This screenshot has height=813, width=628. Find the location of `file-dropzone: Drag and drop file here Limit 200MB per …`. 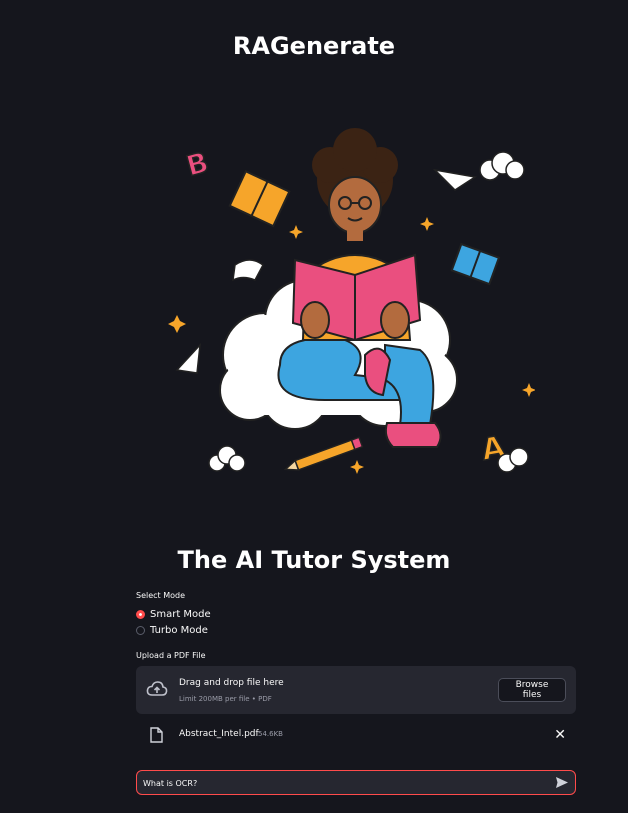

file-dropzone: Drag and drop file here Limit 200MB per … is located at coordinates (356, 690).